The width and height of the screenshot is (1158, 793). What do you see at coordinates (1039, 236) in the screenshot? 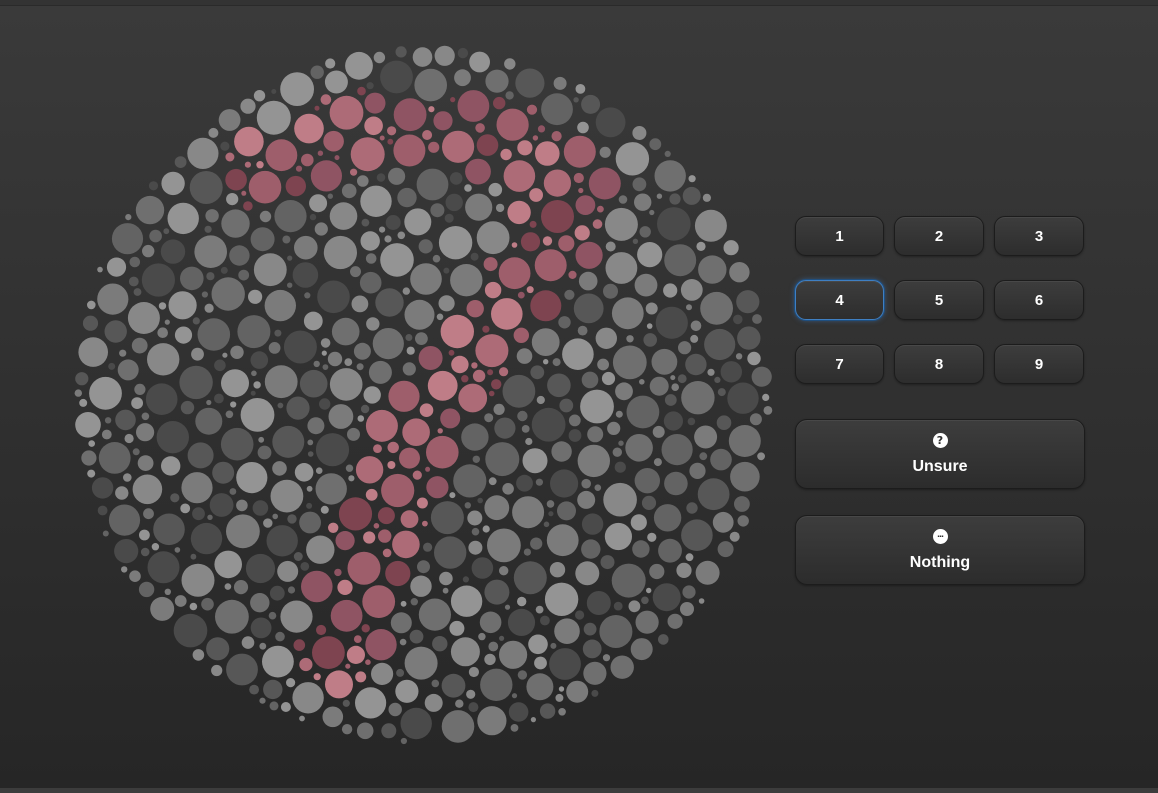
I see `answer-button-3: 3` at bounding box center [1039, 236].